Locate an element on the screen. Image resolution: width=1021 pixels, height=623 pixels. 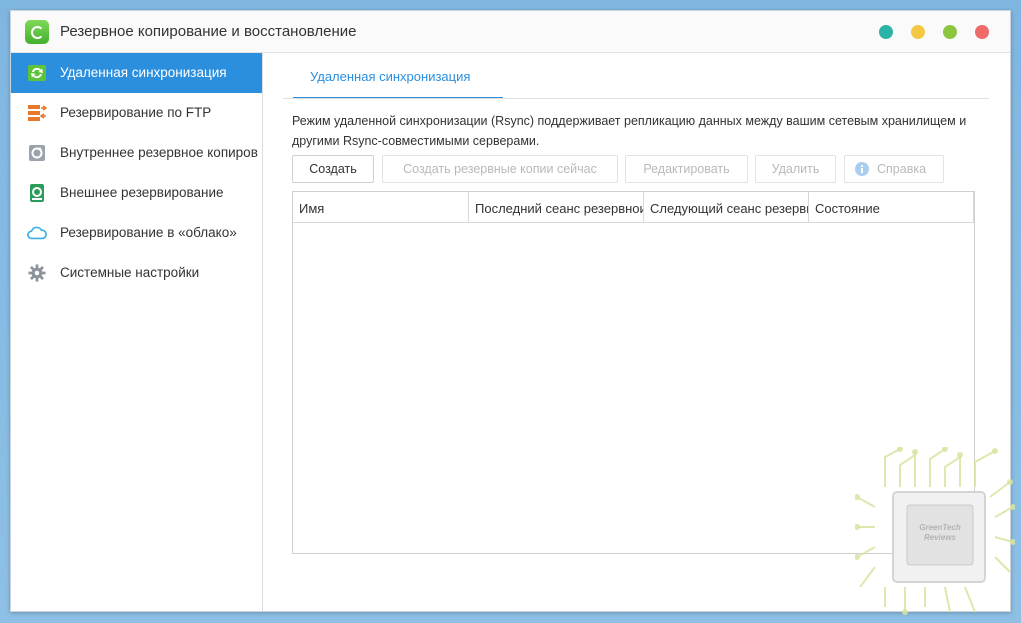
sidebar-item-label: Внешнее резервирование is located at coordinates (142, 192).